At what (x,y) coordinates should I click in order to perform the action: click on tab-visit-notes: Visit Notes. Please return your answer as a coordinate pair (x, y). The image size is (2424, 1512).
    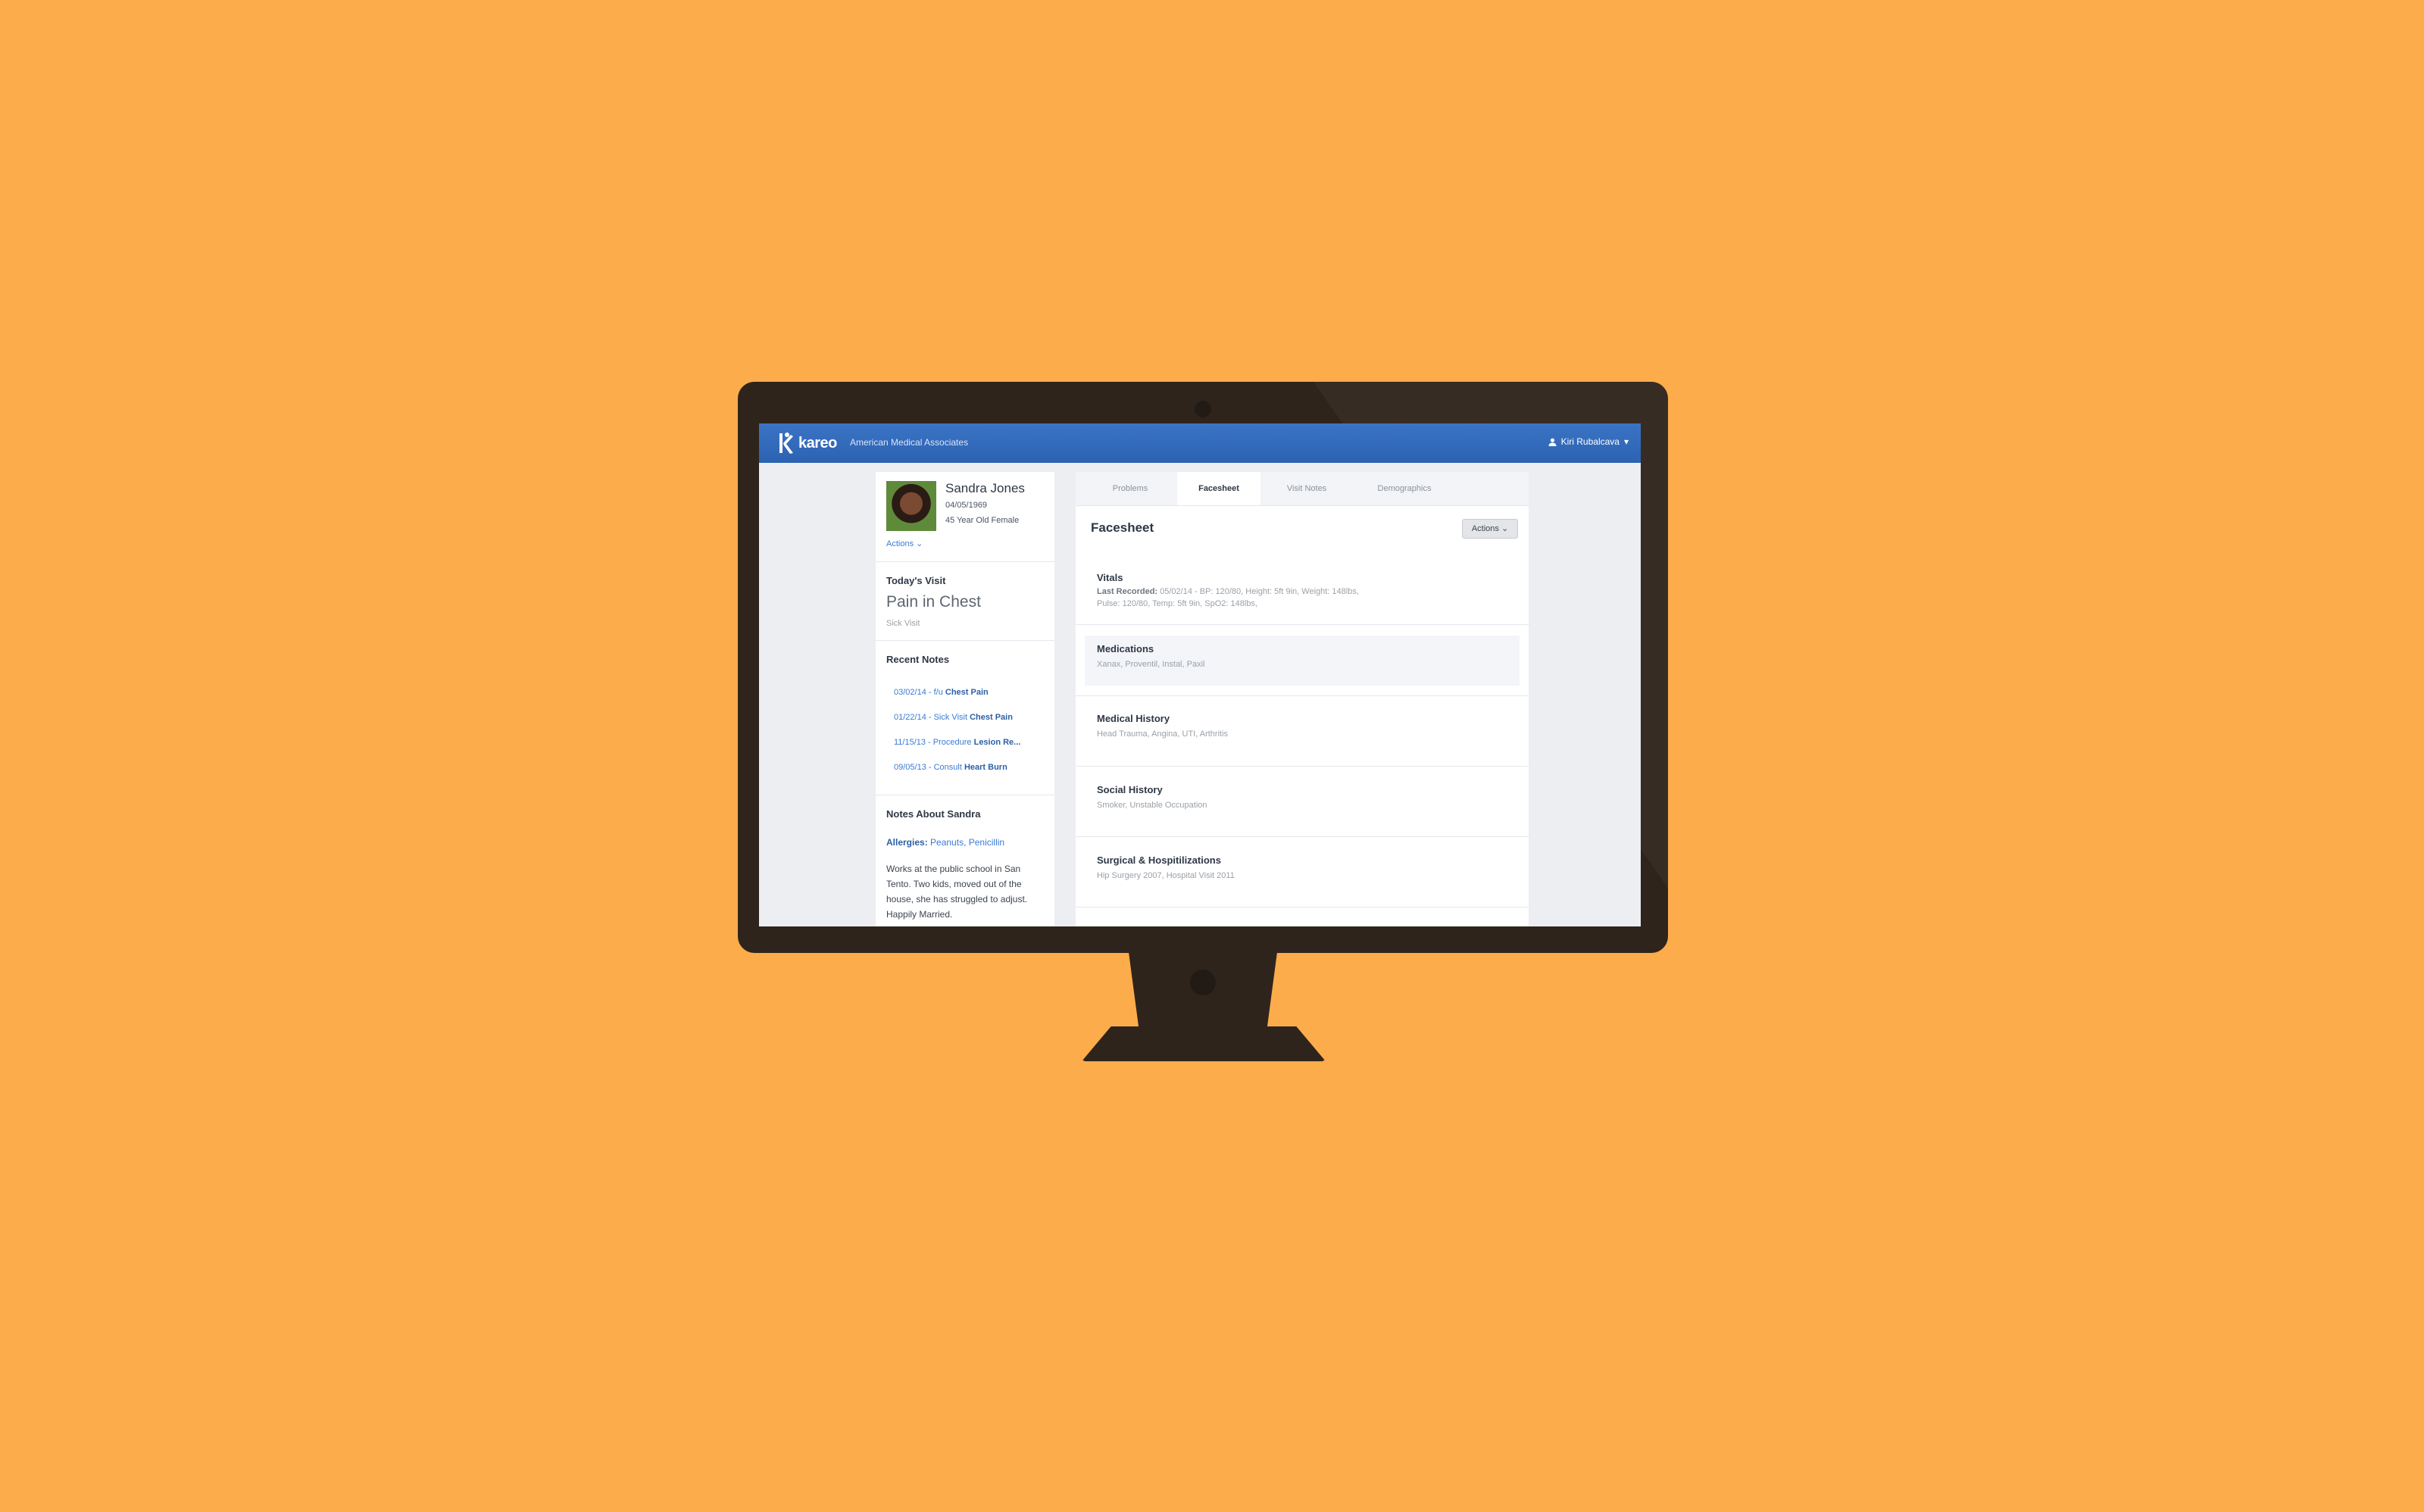
    Looking at the image, I should click on (1306, 488).